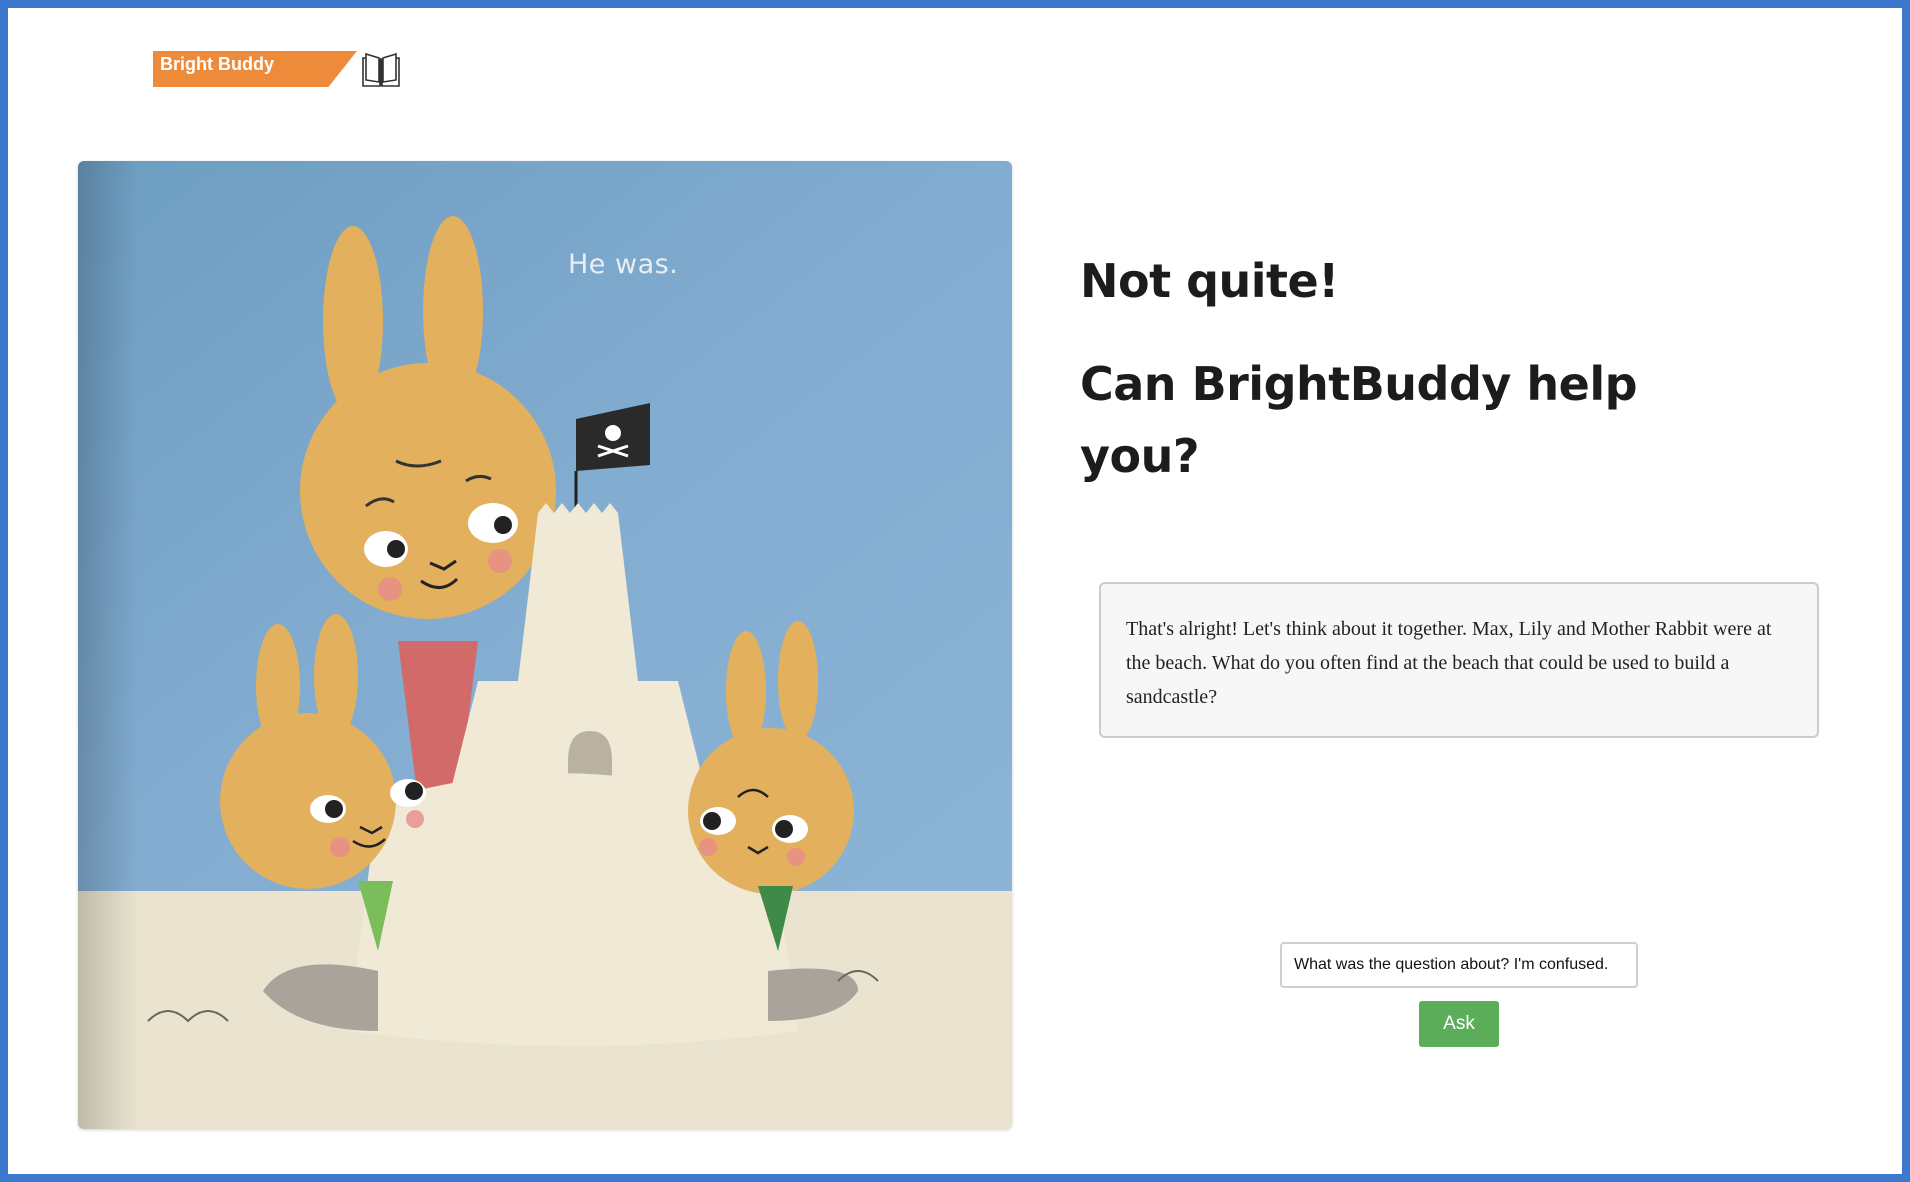 This screenshot has height=1182, width=1910. Describe the element at coordinates (1459, 1024) in the screenshot. I see `ask-button: Ask` at that location.